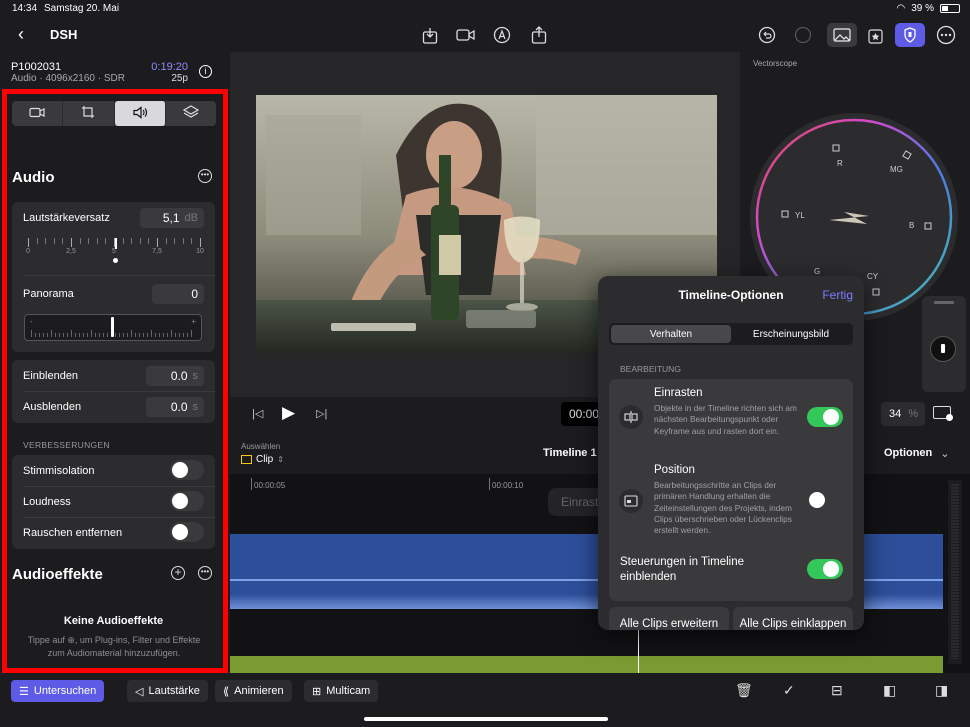 The width and height of the screenshot is (970, 727). I want to click on volume-button-label: Lautstärke, so click(174, 691).